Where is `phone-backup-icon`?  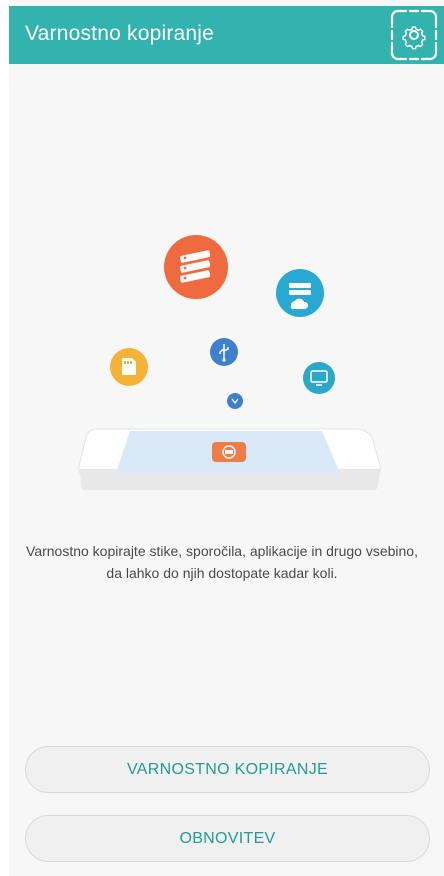 phone-backup-icon is located at coordinates (229, 459).